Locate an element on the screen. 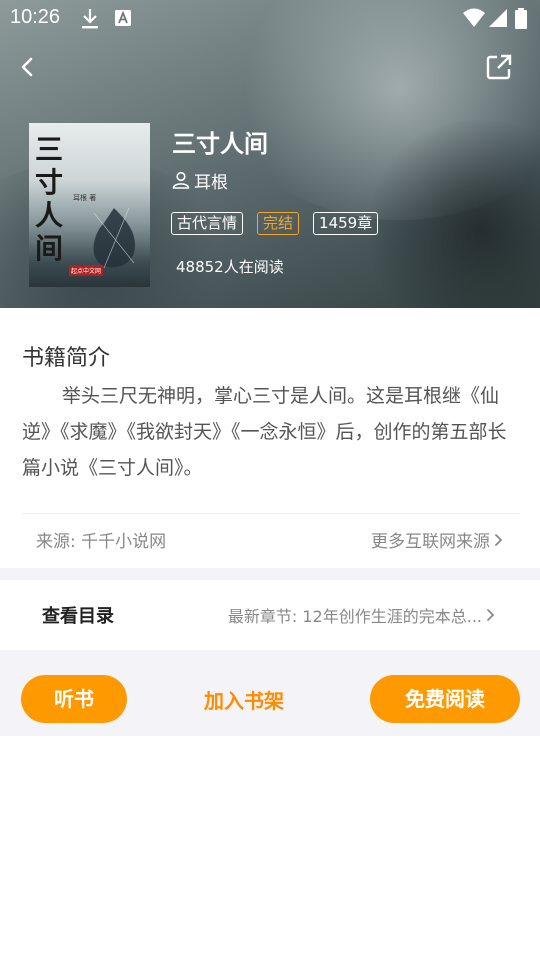 The image size is (540, 960). cover-publisher-logo: 起点中文网 is located at coordinates (86, 270).